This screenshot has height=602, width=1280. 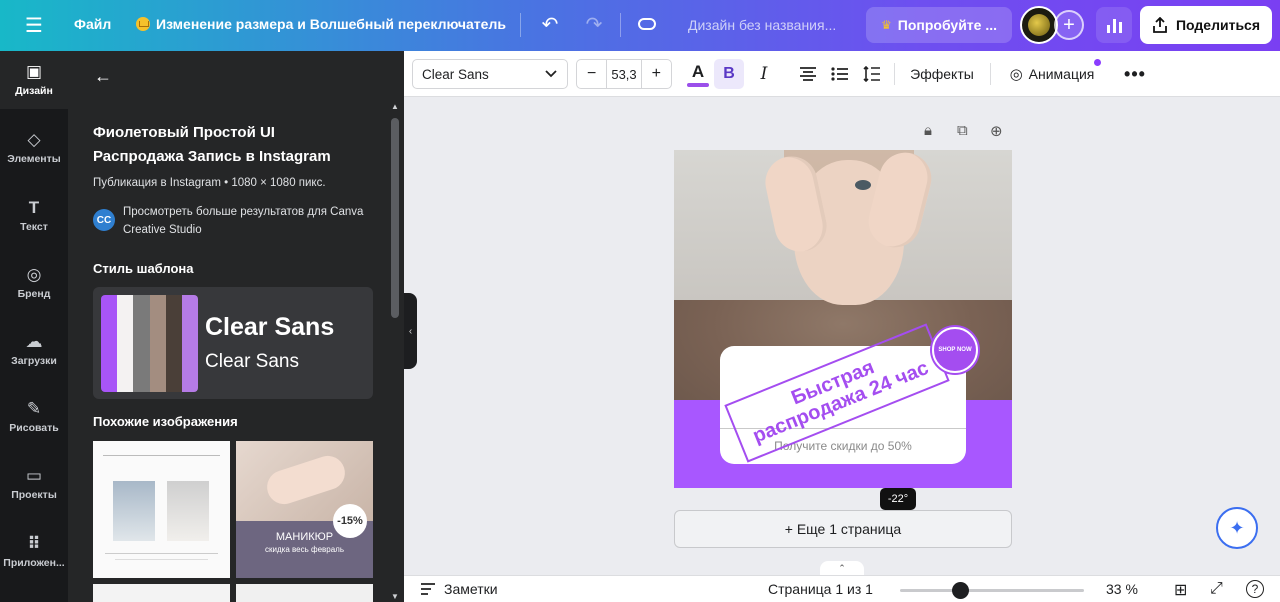 I want to click on font-size-input: 53,3, so click(x=624, y=74).